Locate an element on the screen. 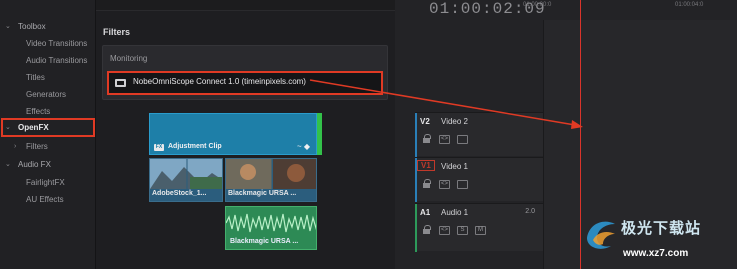  watermark-text: 极光下载站 is located at coordinates (661, 228).